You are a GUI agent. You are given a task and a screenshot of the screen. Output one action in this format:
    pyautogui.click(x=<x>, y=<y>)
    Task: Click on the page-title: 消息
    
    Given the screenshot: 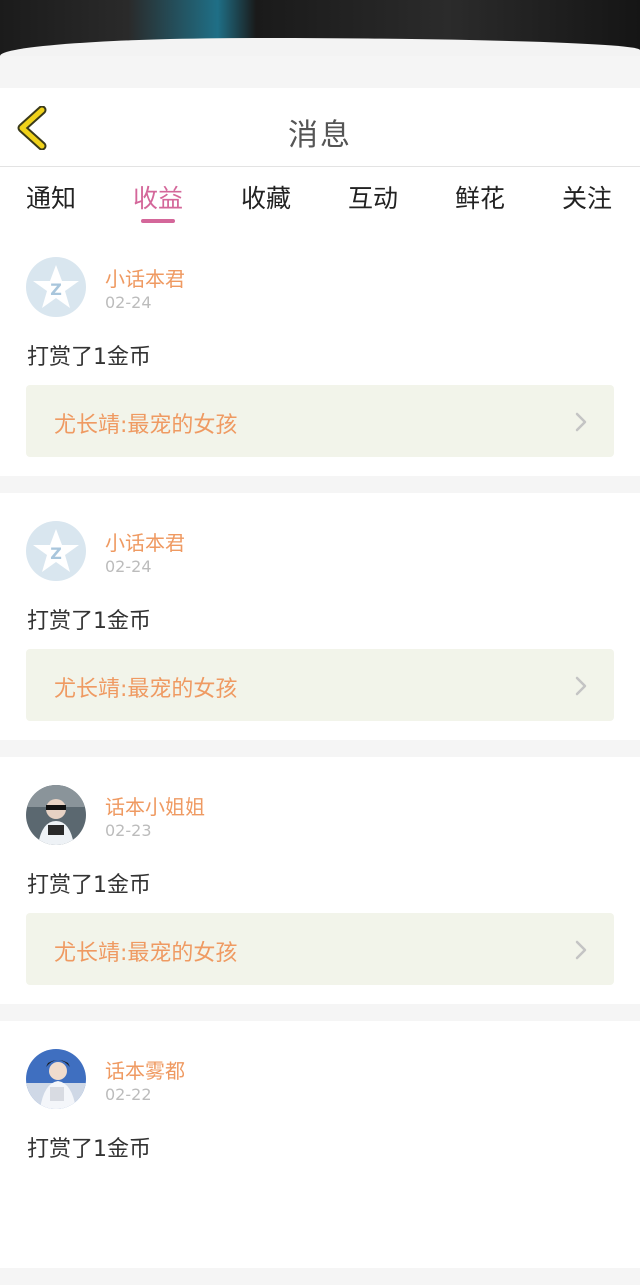 What is the action you would take?
    pyautogui.click(x=320, y=135)
    